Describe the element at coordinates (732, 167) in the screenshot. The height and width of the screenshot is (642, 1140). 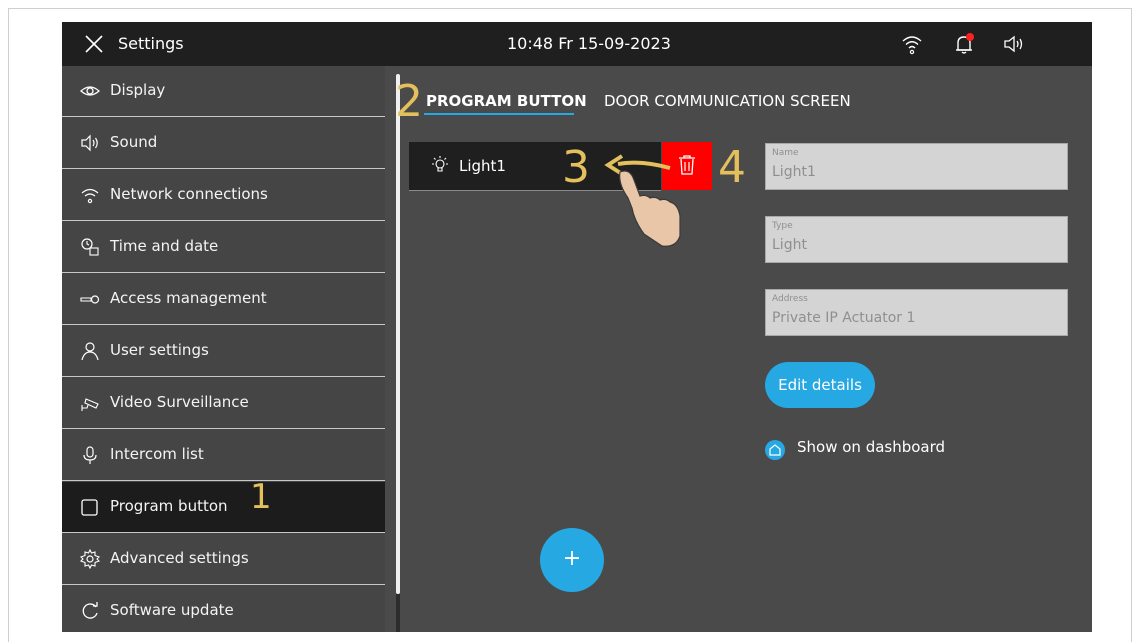
I see `annotation-step-4: 4` at that location.